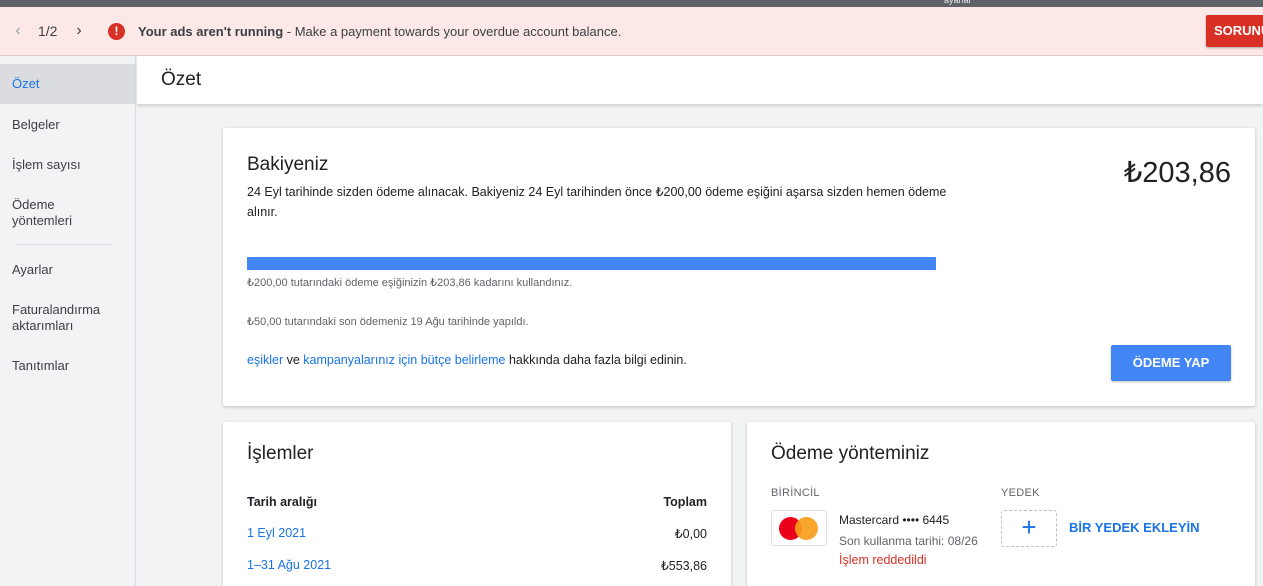 This screenshot has height=586, width=1263. What do you see at coordinates (68, 165) in the screenshot?
I see `sidebar-item-transactions: İşlem sayısı` at bounding box center [68, 165].